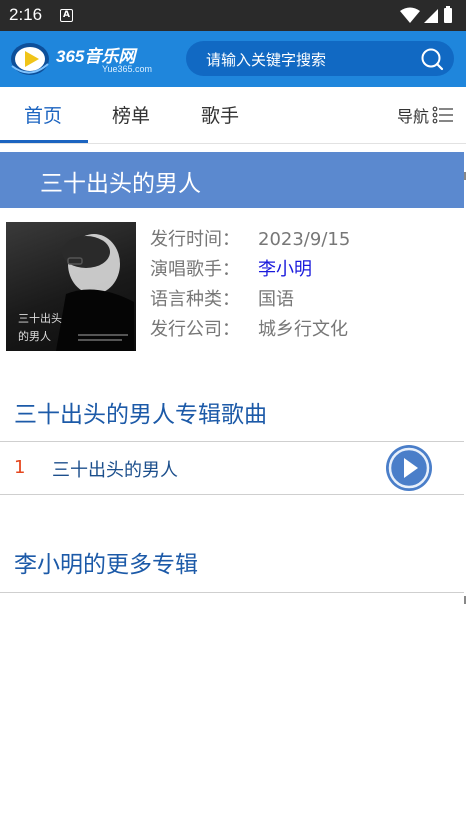 This screenshot has width=466, height=828. I want to click on tab-charts: 榜单, so click(131, 114).